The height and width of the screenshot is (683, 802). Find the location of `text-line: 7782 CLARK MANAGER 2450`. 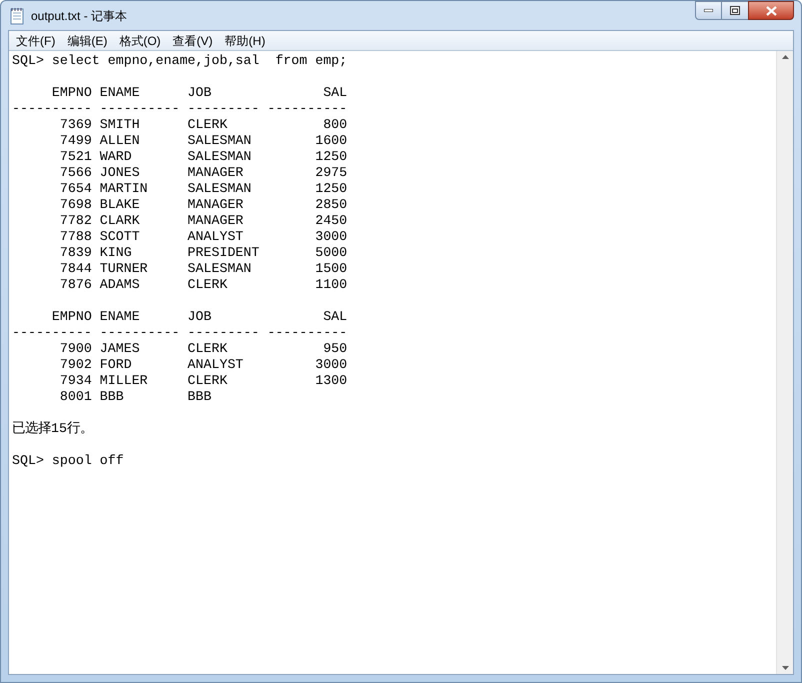

text-line: 7782 CLARK MANAGER 2450 is located at coordinates (203, 221).